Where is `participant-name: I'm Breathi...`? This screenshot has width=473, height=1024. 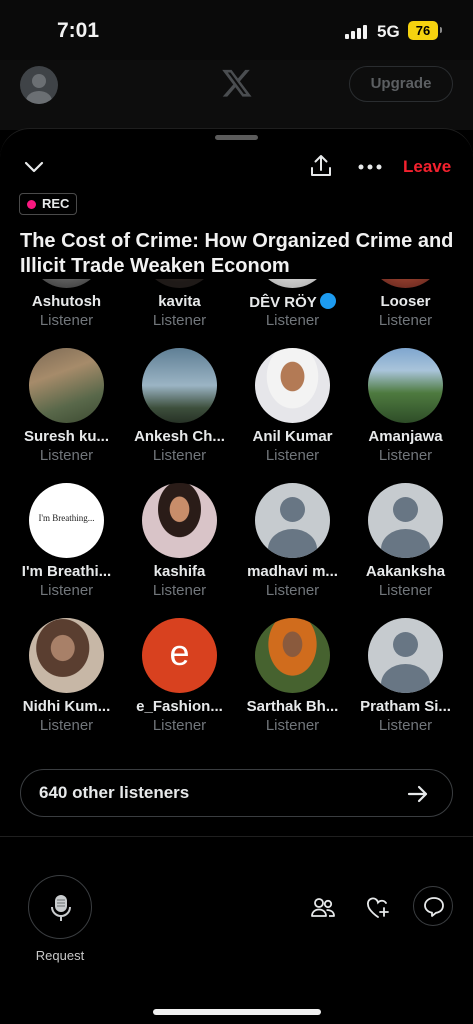
participant-name: I'm Breathi... is located at coordinates (66, 571).